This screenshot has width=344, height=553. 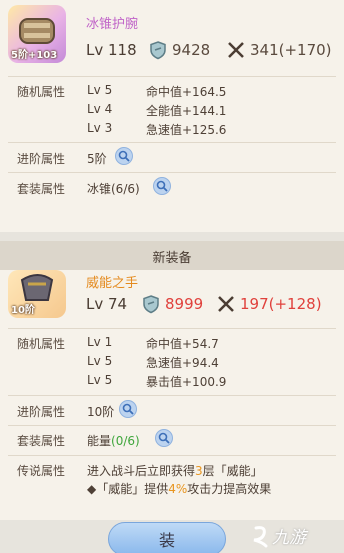 What do you see at coordinates (113, 189) in the screenshot?
I see `set-value: 冰锥(6/6)` at bounding box center [113, 189].